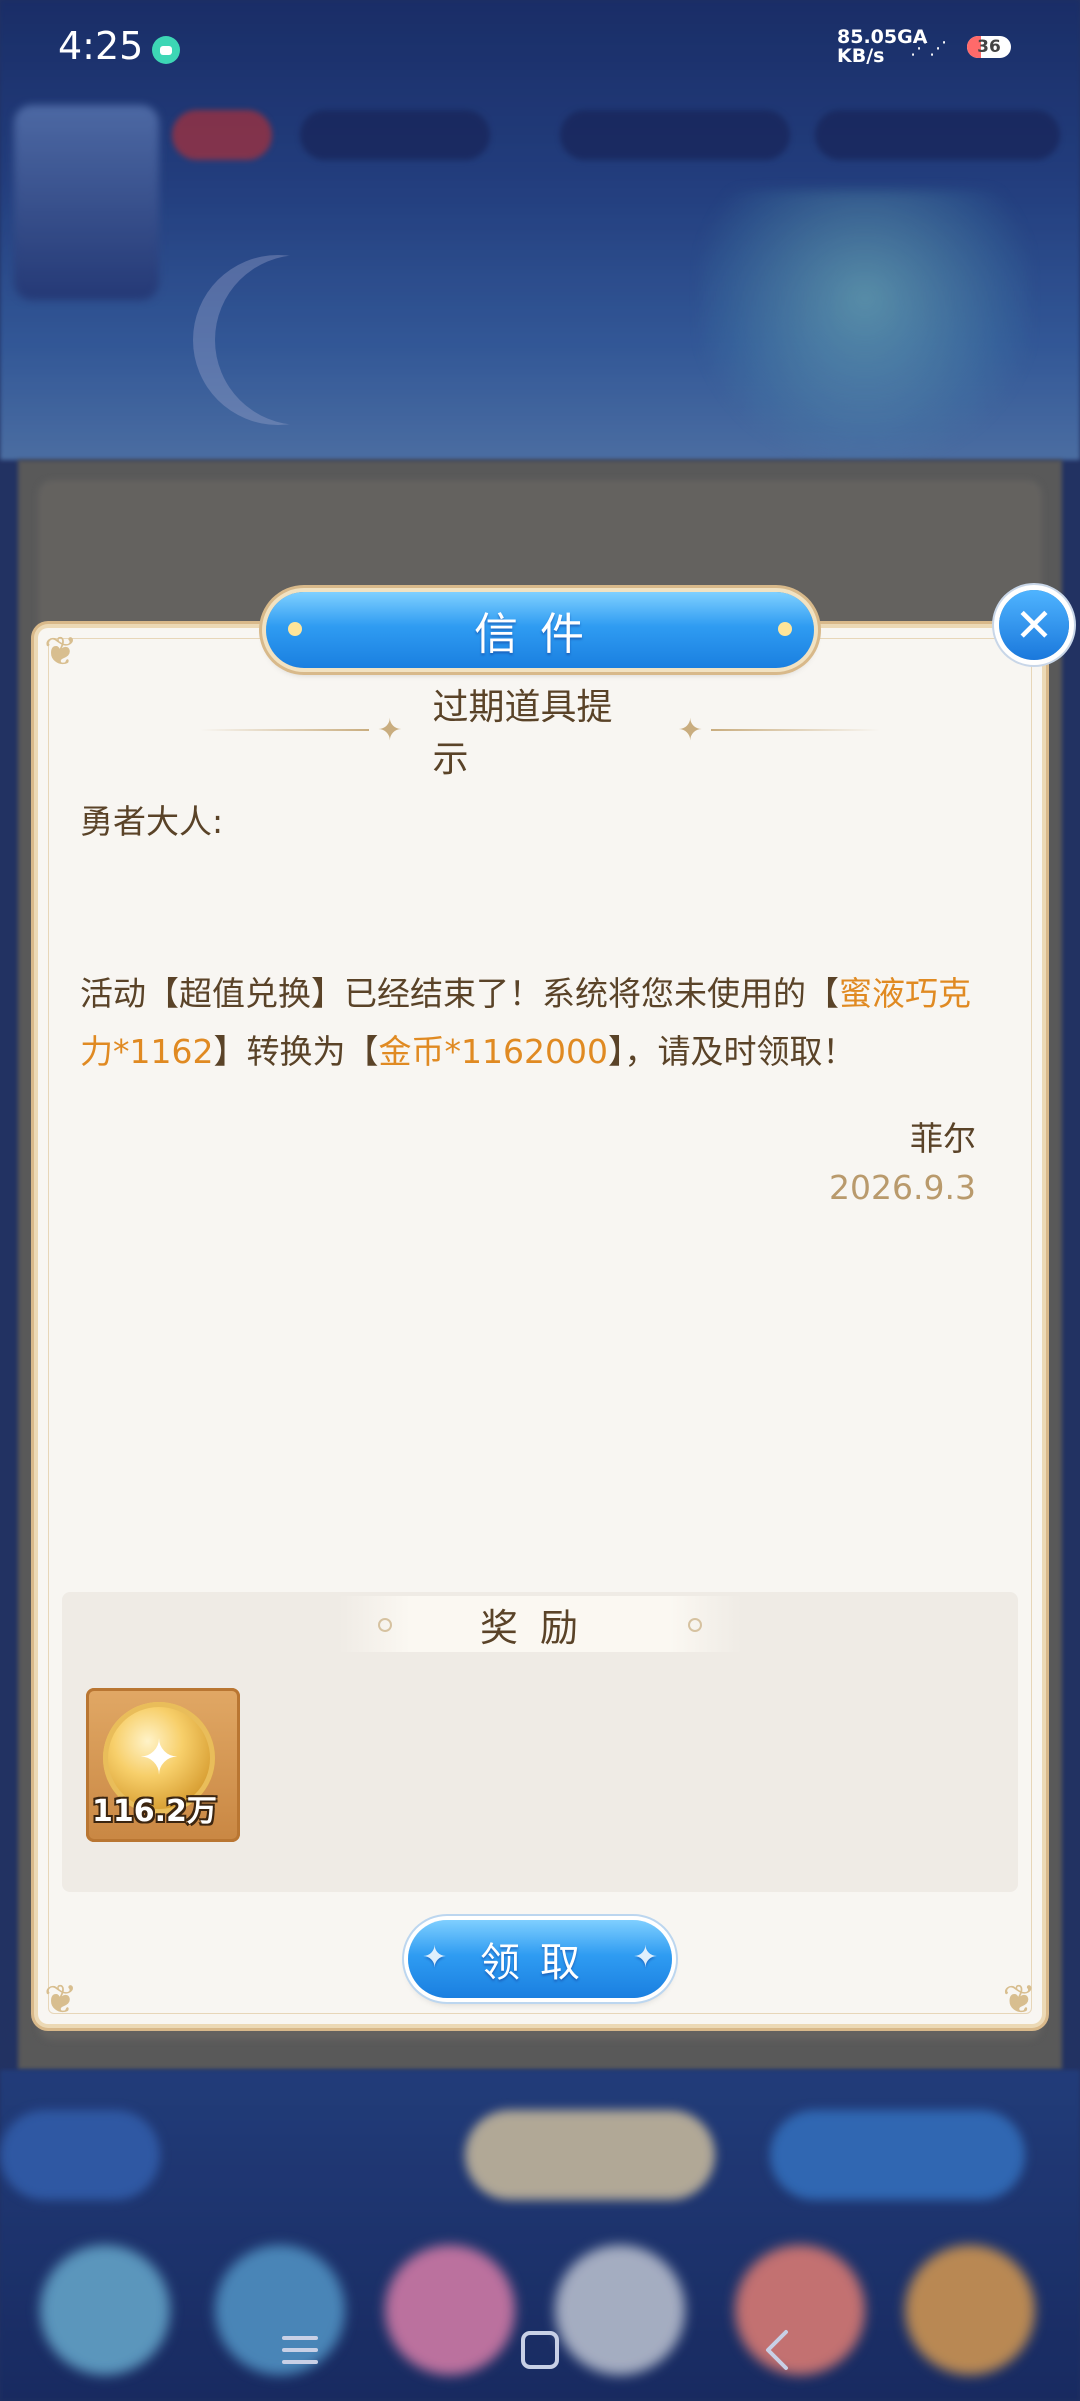 The height and width of the screenshot is (2401, 1080). I want to click on mail-subject-row: ✦ 过期道具提示 ✦, so click(540, 733).